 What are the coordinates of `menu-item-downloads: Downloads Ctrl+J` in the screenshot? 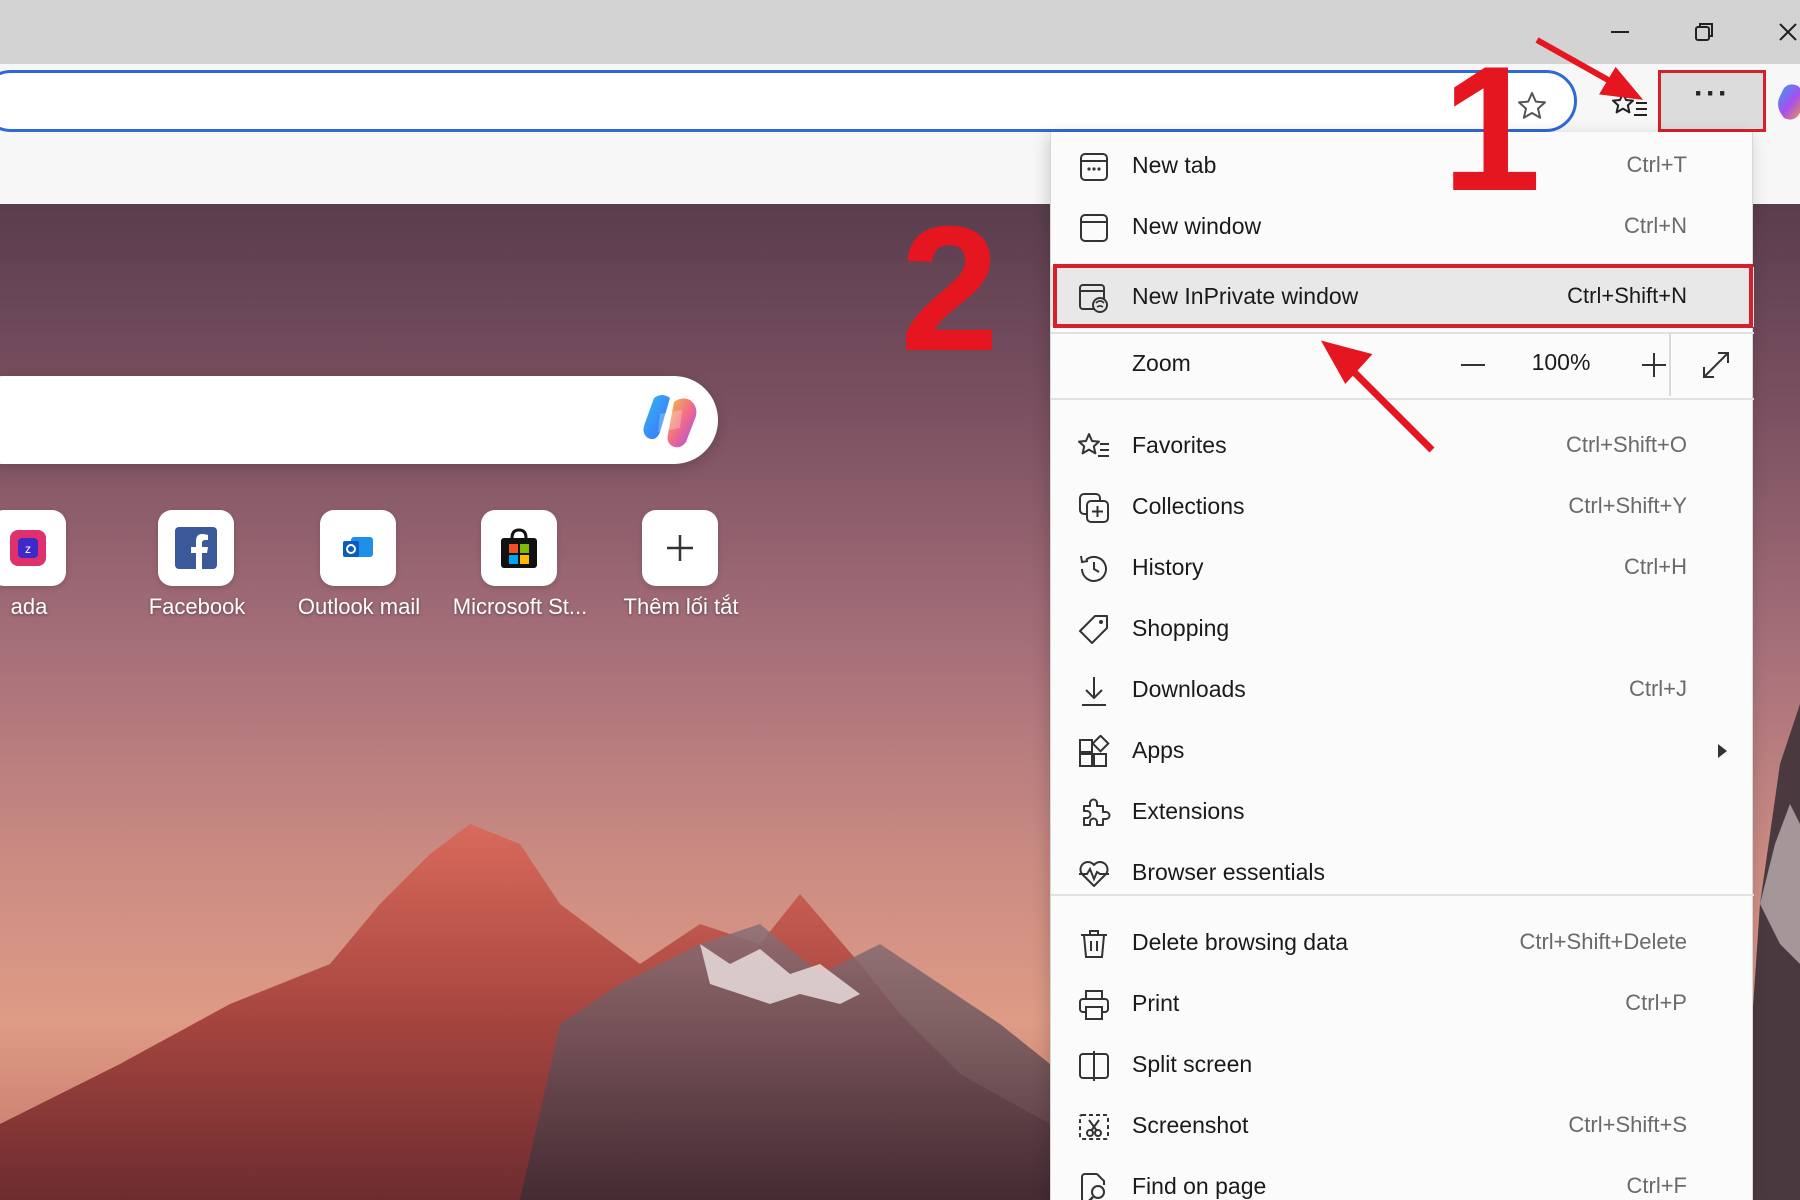 It's located at (1402, 690).